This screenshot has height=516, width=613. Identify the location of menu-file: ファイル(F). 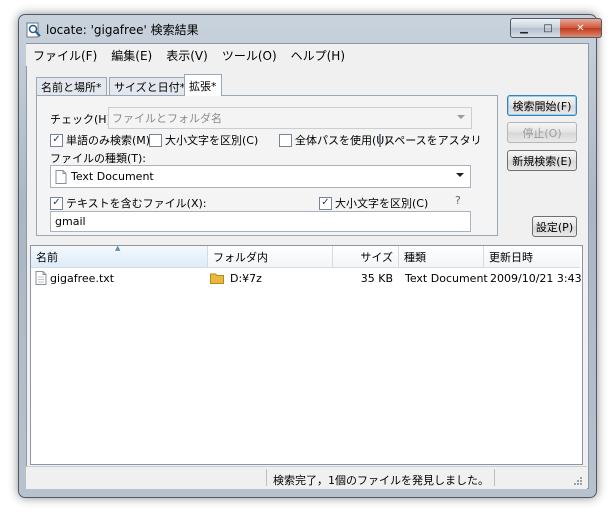
(65, 55).